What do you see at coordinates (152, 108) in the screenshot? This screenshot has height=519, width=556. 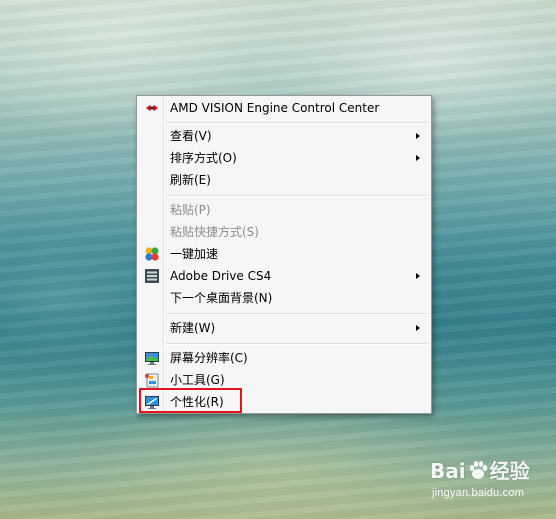 I see `amd-icon` at bounding box center [152, 108].